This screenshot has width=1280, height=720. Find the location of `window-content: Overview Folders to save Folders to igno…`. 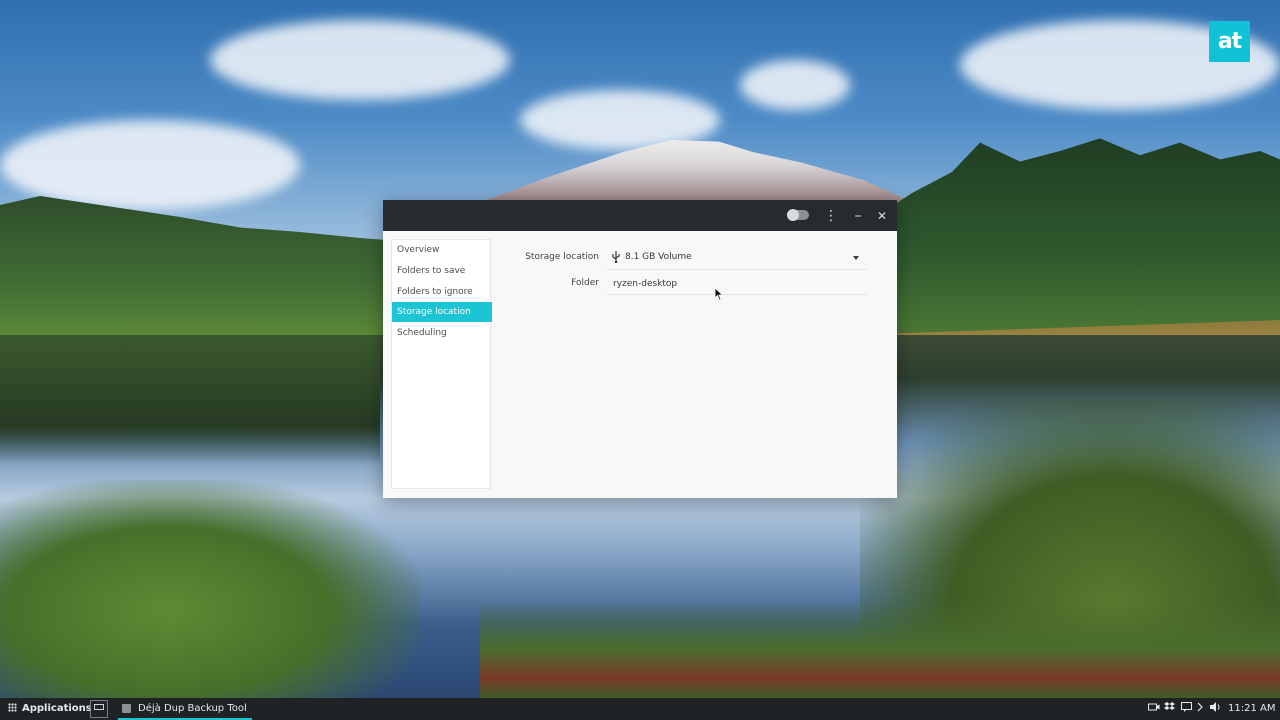

window-content: Overview Folders to save Folders to igno… is located at coordinates (640, 364).